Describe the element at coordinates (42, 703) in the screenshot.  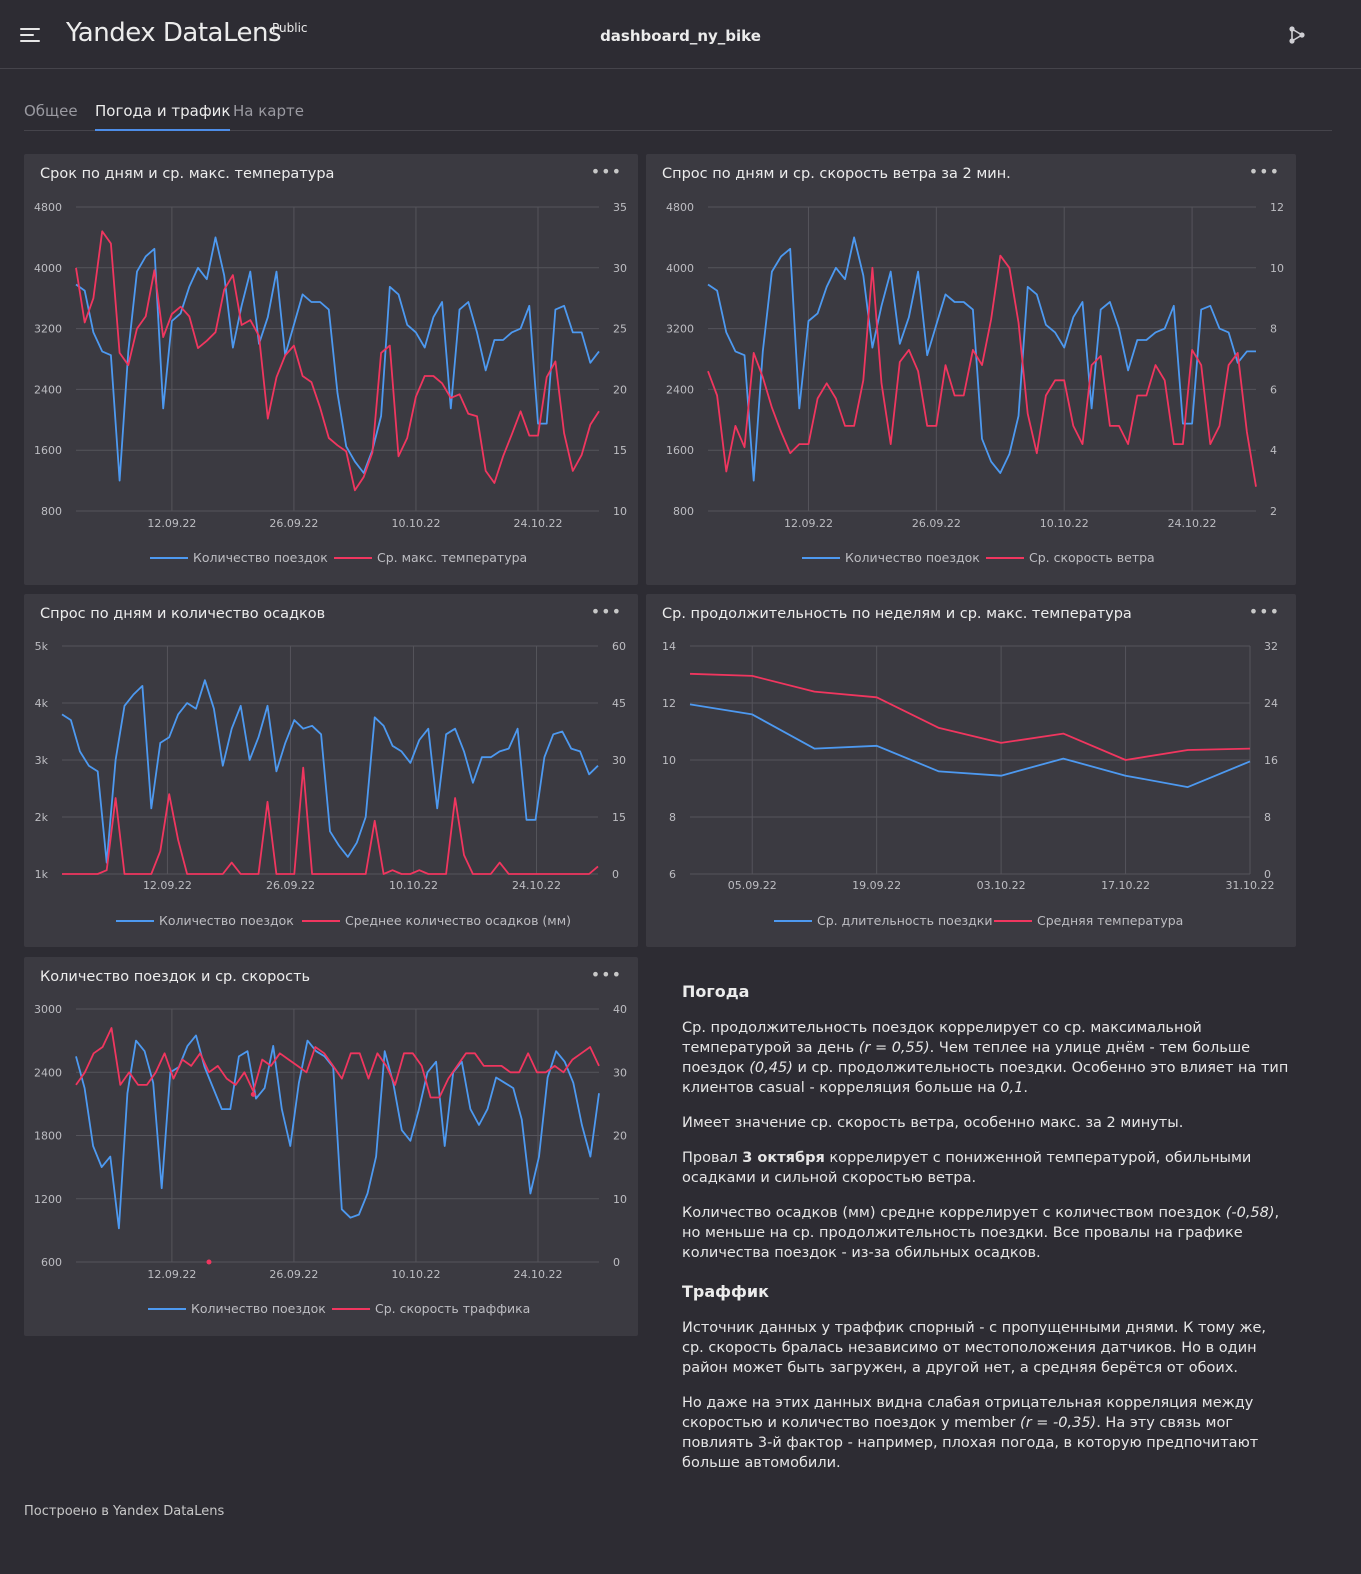
I see `y-tick-label: 4k` at that location.